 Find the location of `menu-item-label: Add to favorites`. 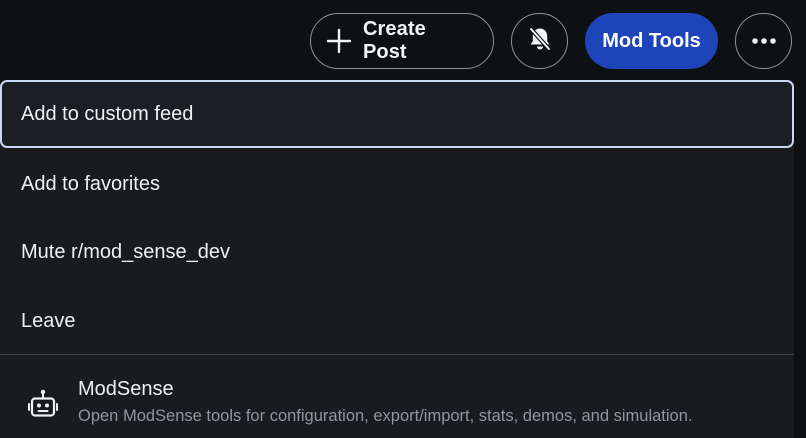

menu-item-label: Add to favorites is located at coordinates (90, 183).